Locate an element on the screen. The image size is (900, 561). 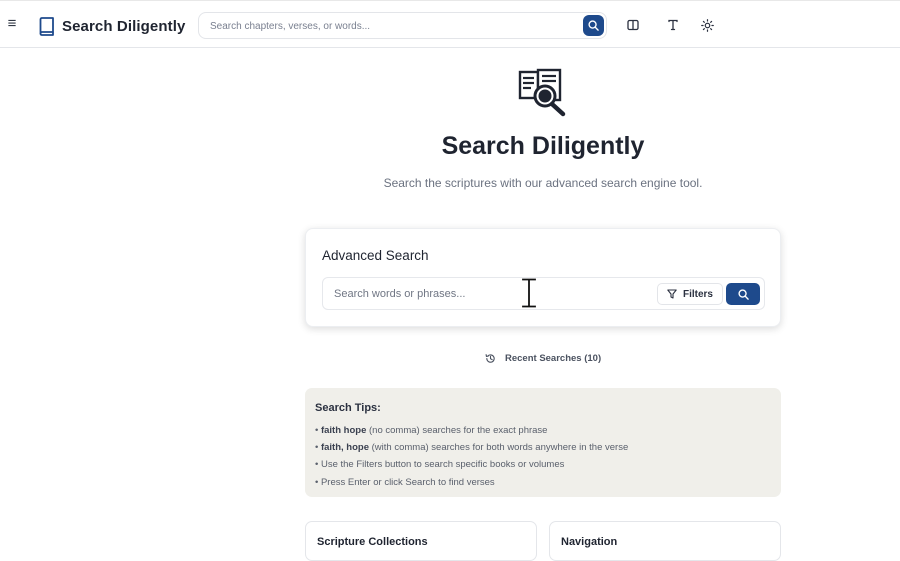
brand: Search Diligently is located at coordinates (111, 26).